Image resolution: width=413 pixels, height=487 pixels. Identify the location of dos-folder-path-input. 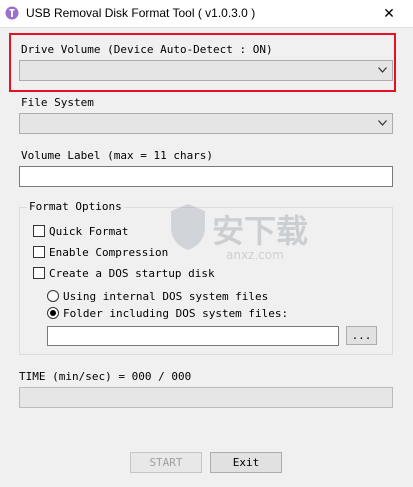
(193, 336).